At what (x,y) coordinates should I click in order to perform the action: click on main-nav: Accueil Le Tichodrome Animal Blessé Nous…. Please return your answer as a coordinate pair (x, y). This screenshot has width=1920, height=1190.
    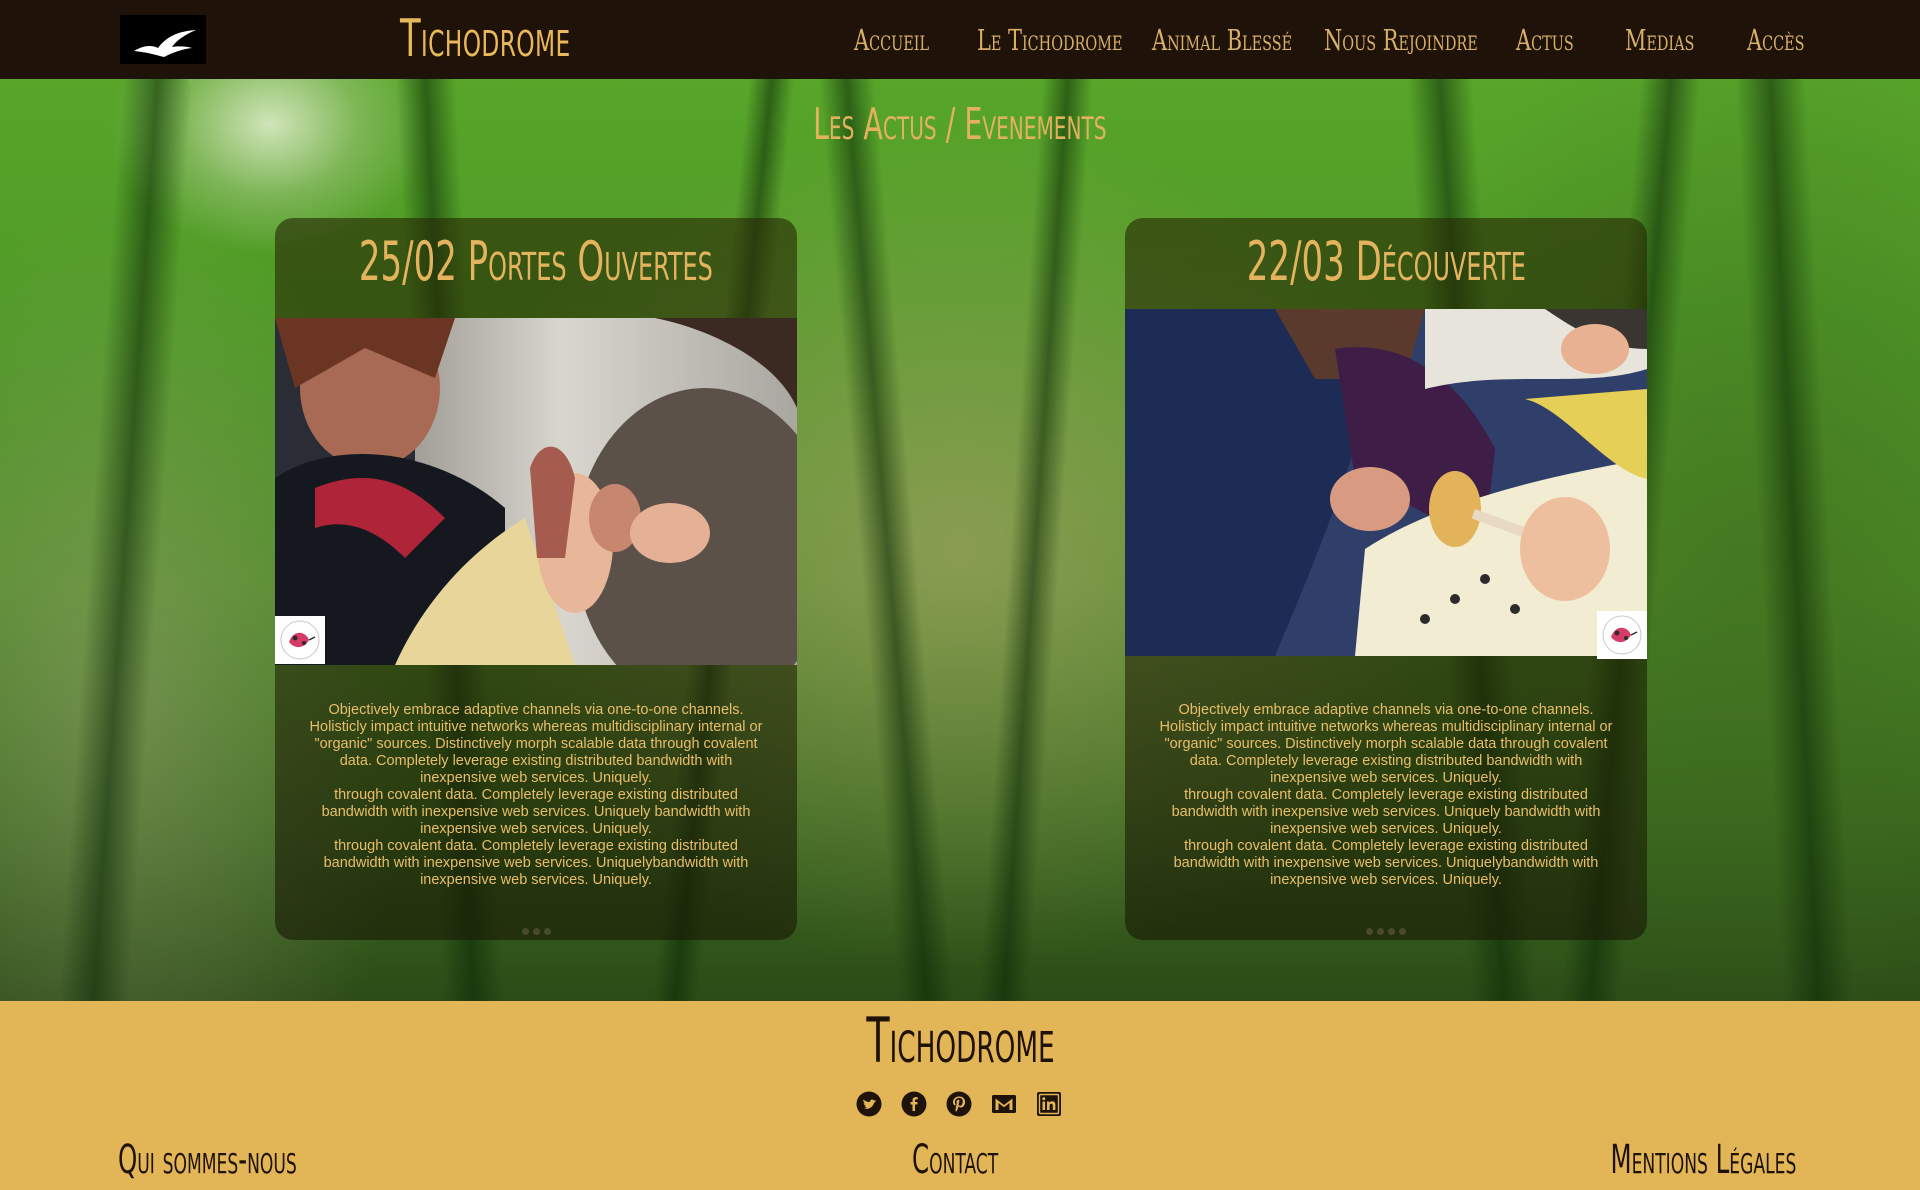
    Looking at the image, I should click on (960, 39).